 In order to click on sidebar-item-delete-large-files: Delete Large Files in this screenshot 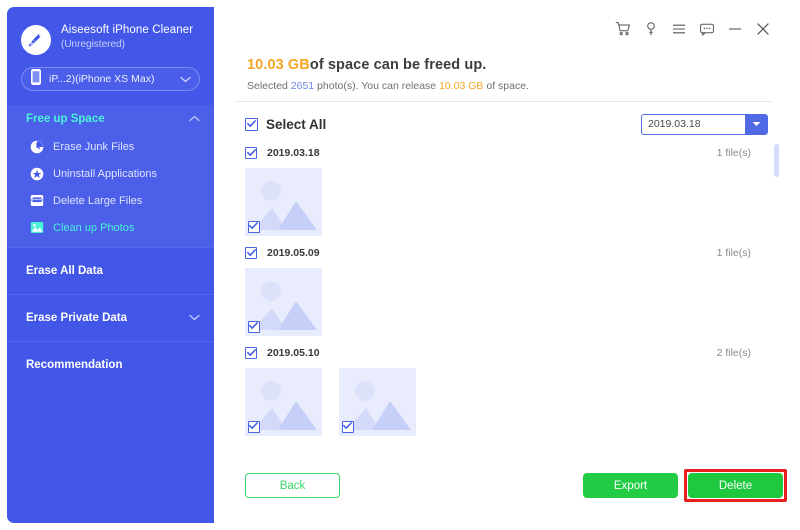, I will do `click(110, 200)`.